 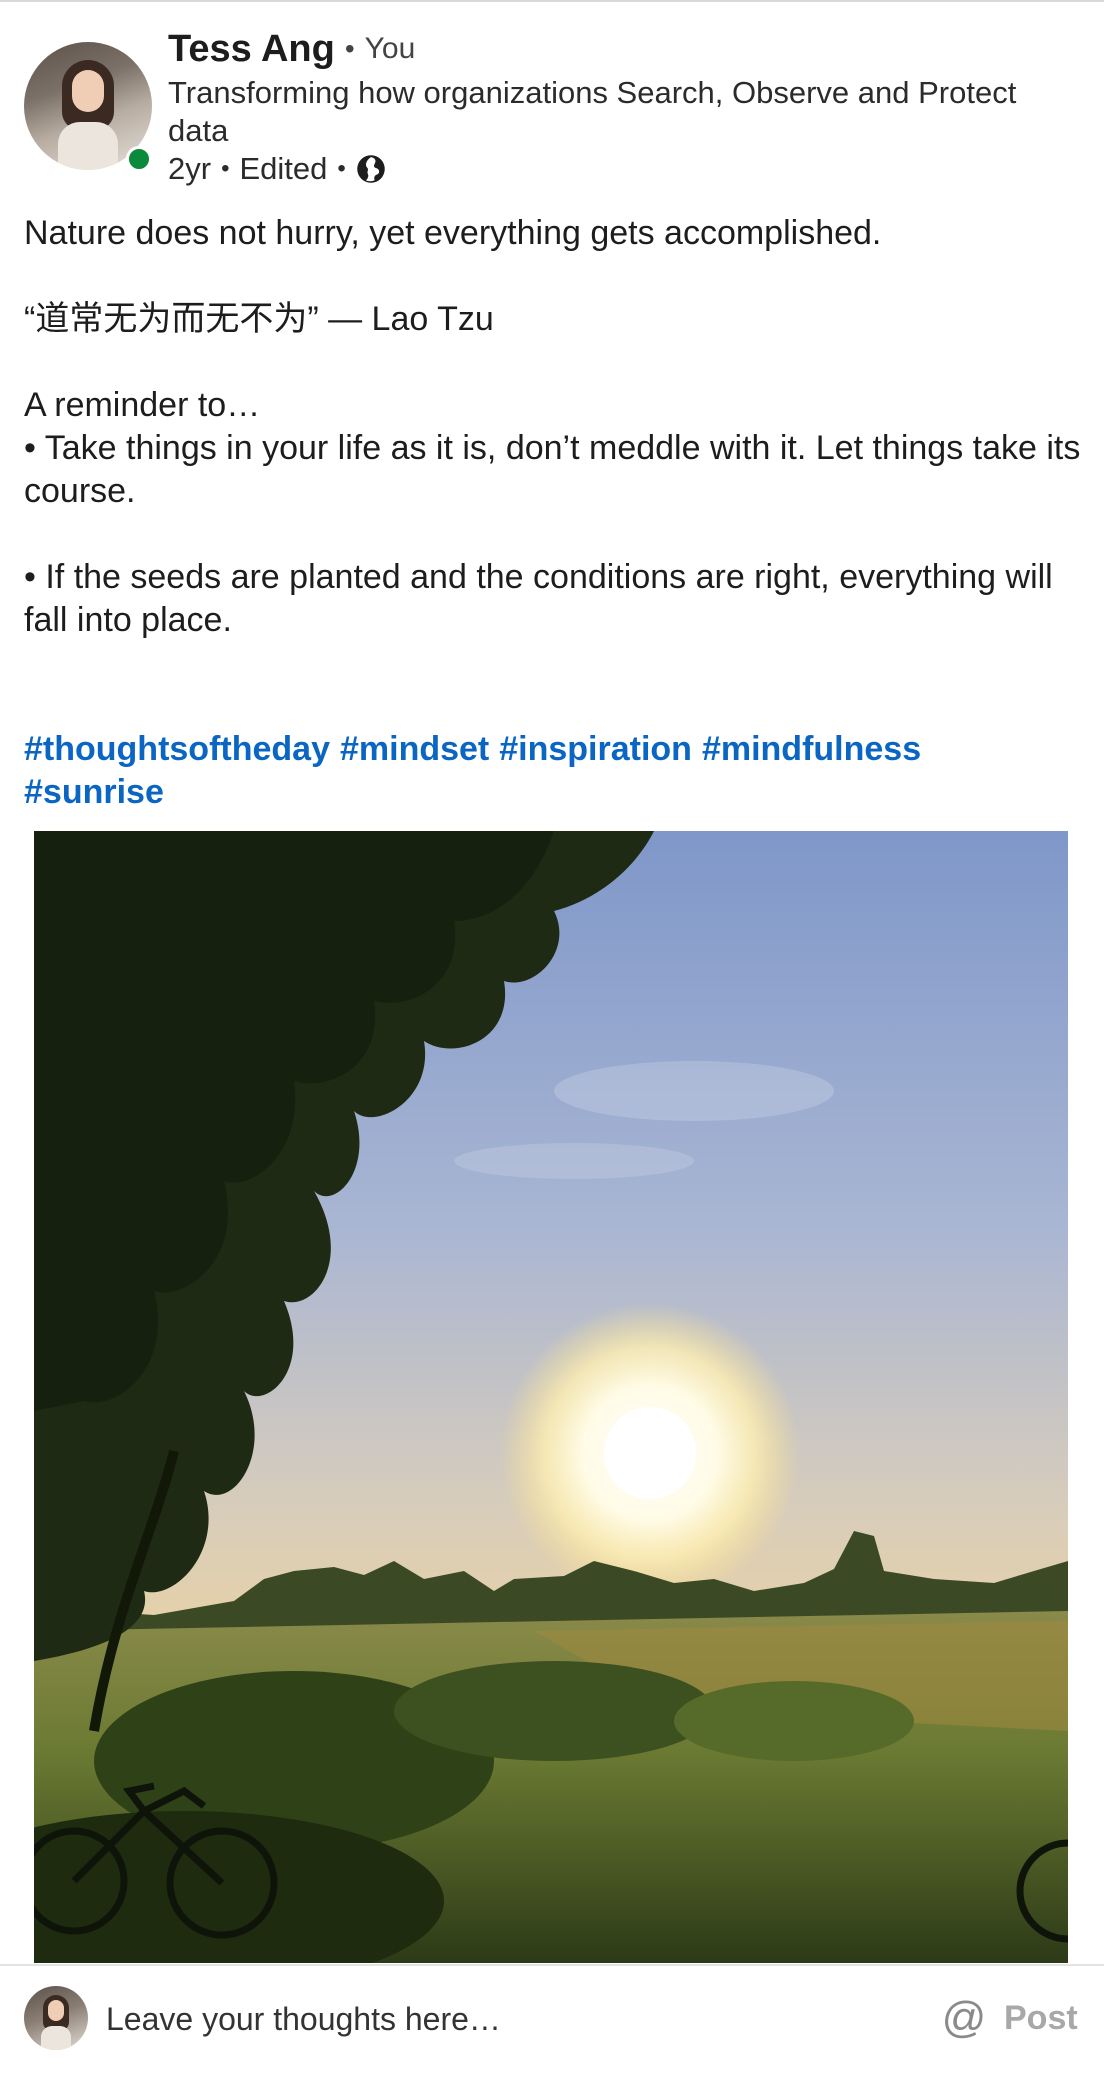 What do you see at coordinates (506, 2019) in the screenshot?
I see `comment-input` at bounding box center [506, 2019].